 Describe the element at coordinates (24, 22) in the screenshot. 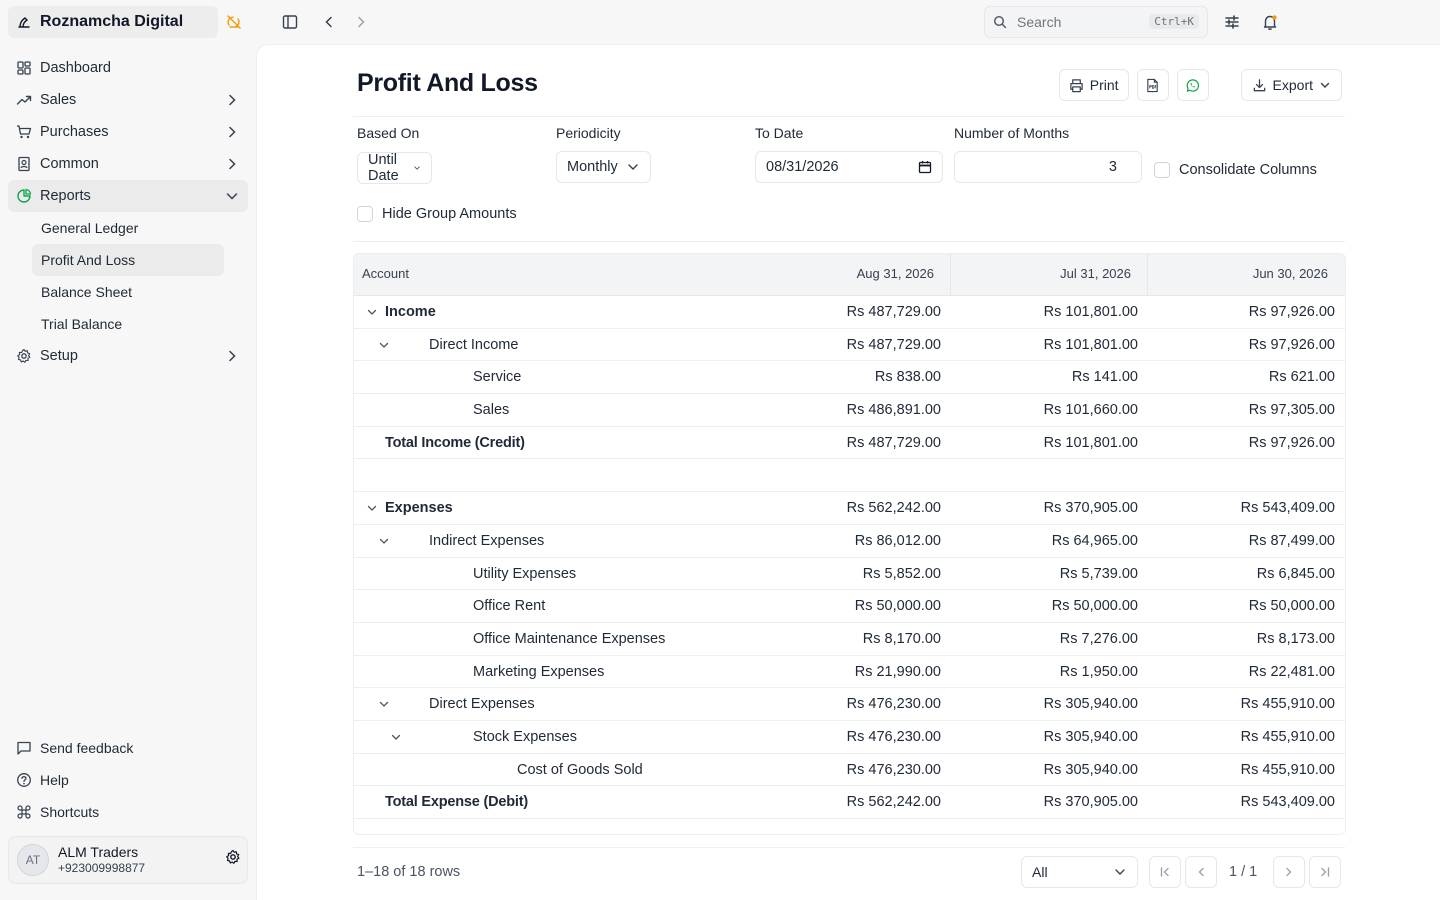

I see `app-logo-icon` at that location.